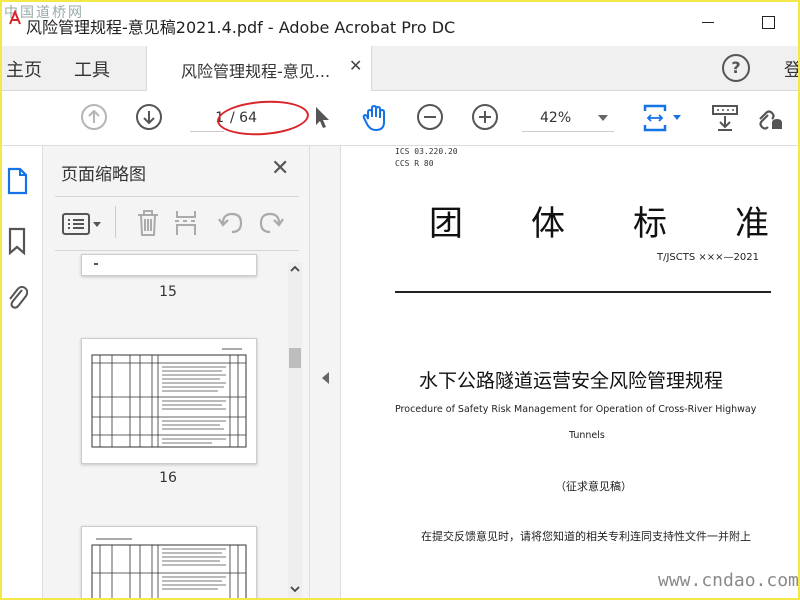  Describe the element at coordinates (374, 117) in the screenshot. I see `hand-tool-icon` at that location.